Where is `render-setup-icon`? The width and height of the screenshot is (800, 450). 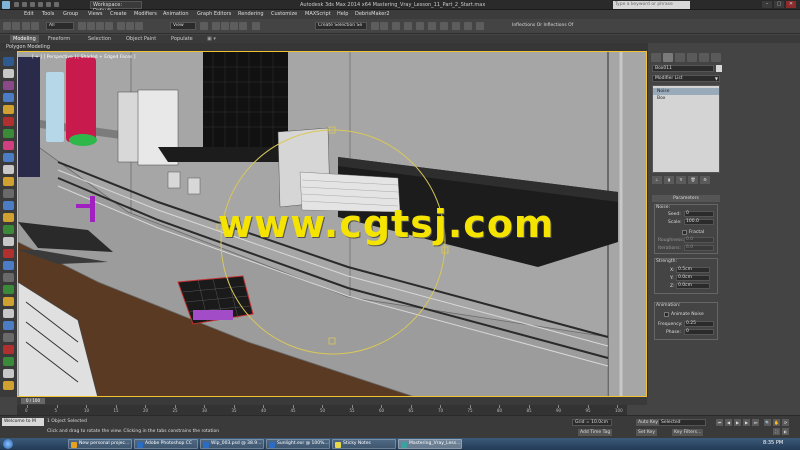 render-setup-icon is located at coordinates (456, 26).